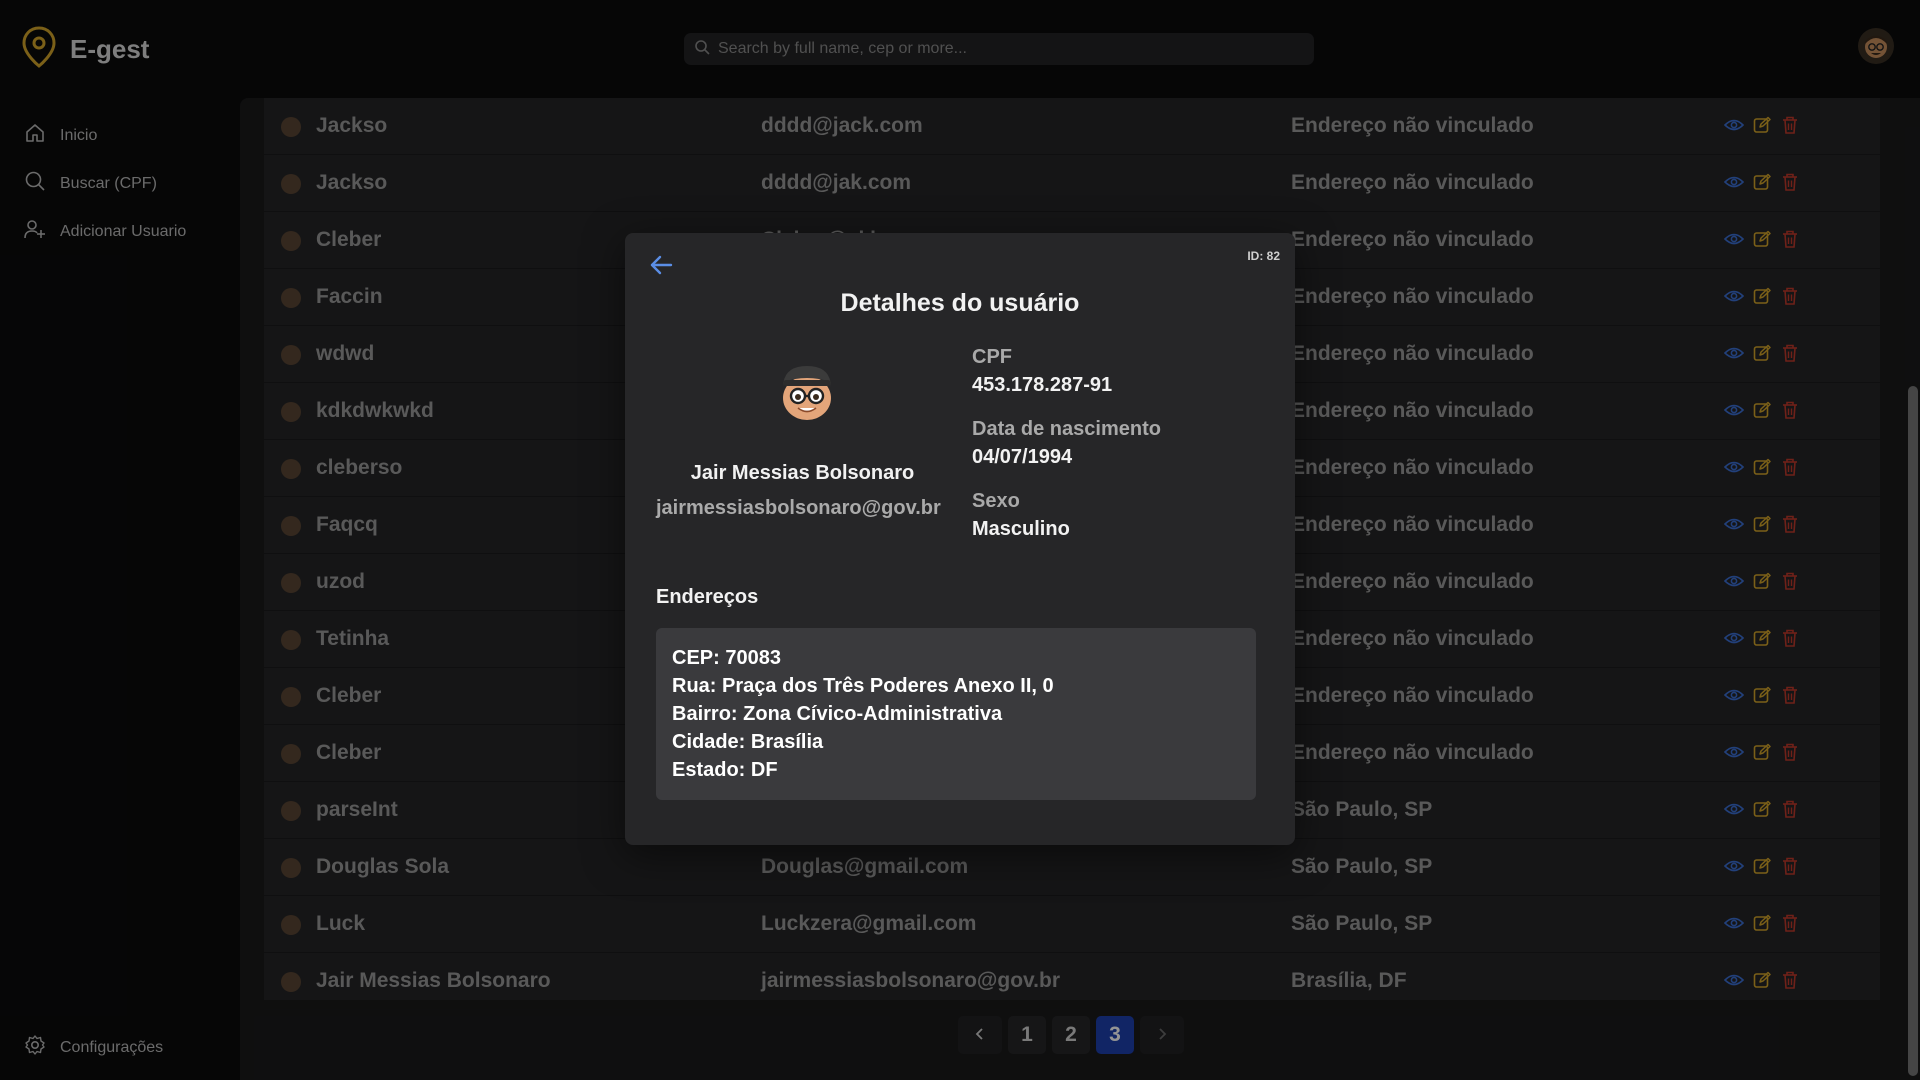  What do you see at coordinates (992, 357) in the screenshot?
I see `cpf-label: CPF` at bounding box center [992, 357].